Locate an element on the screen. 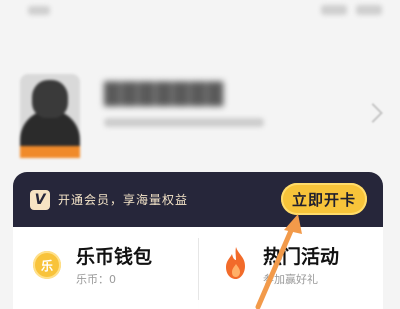 This screenshot has height=309, width=400. avatar is located at coordinates (50, 116).